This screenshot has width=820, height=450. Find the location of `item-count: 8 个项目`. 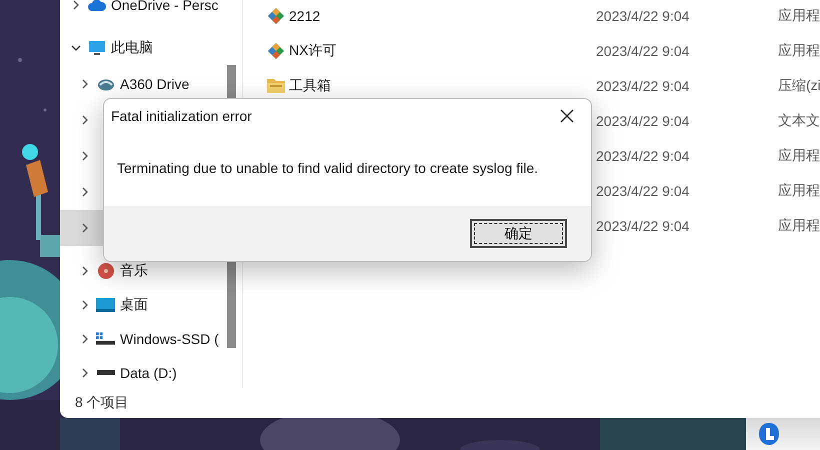

item-count: 8 个项目 is located at coordinates (102, 403).